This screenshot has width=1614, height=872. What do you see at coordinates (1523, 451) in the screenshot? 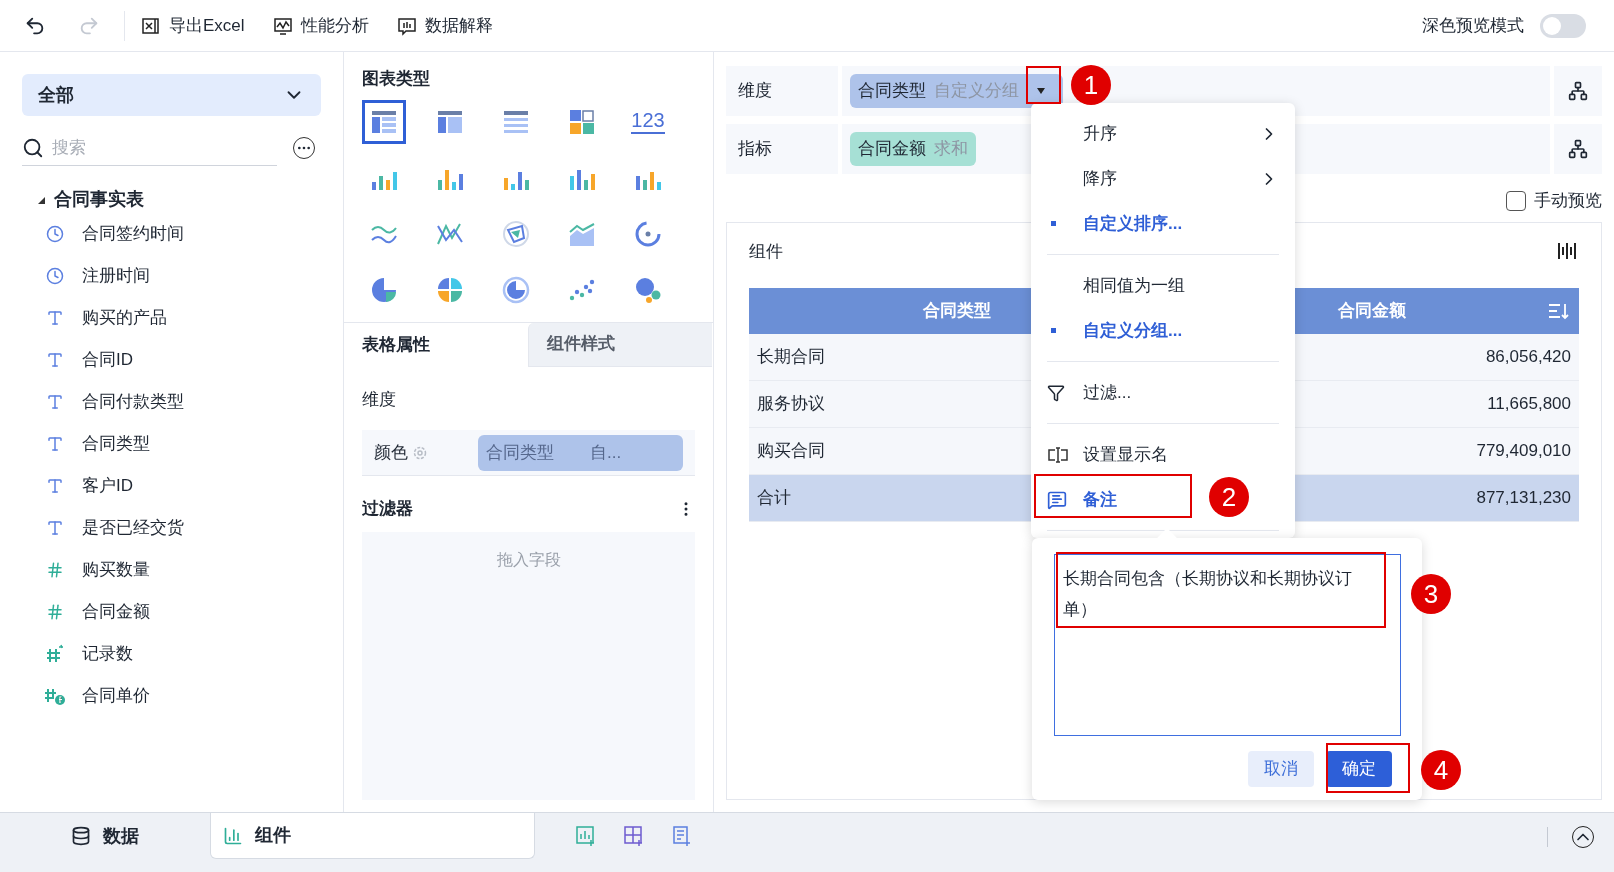
I see `table-cell-text: 779,409,010` at bounding box center [1523, 451].